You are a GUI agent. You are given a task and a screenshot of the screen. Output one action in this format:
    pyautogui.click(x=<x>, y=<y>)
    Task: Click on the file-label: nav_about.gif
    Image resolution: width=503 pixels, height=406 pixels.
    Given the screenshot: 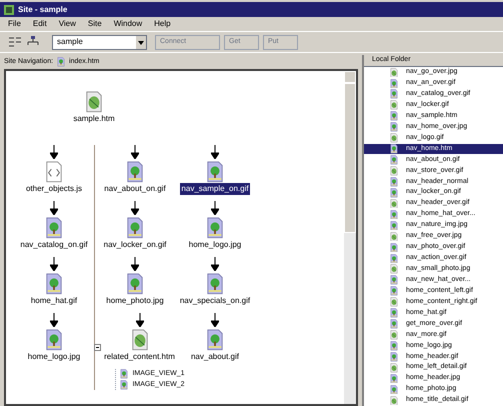 What is the action you would take?
    pyautogui.click(x=215, y=356)
    